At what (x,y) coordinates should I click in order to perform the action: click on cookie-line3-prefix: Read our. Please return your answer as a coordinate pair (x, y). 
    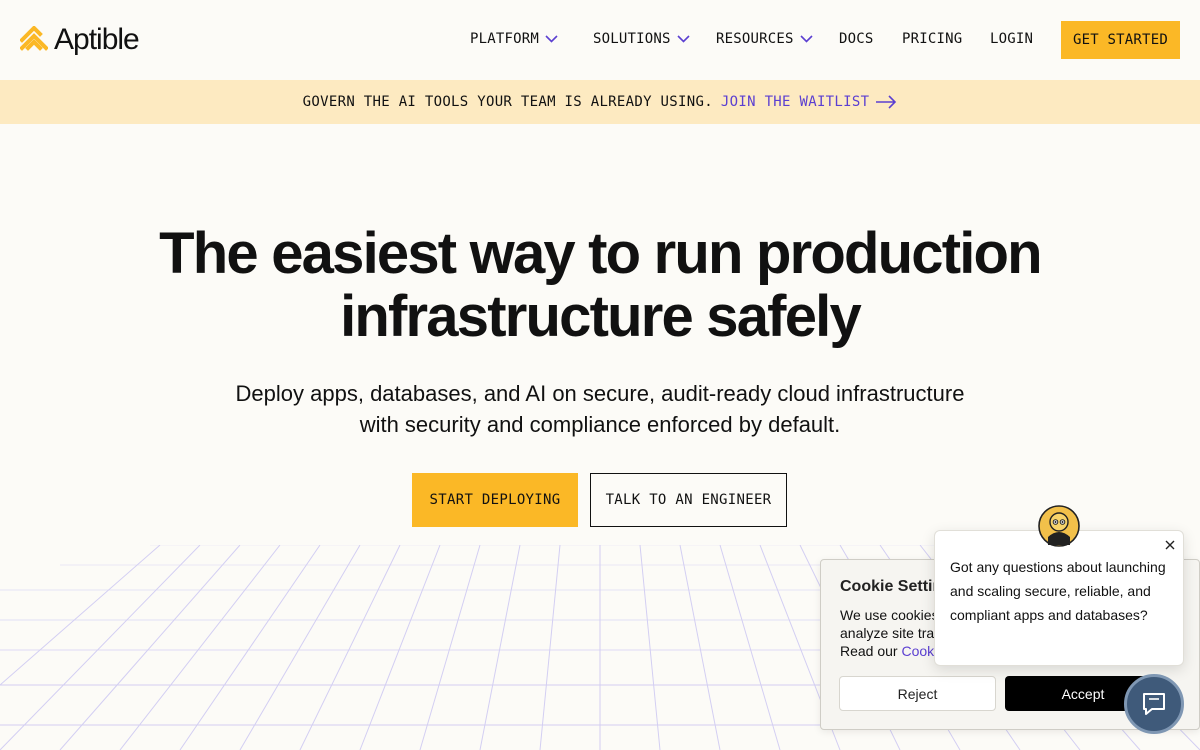
    Looking at the image, I should click on (871, 651).